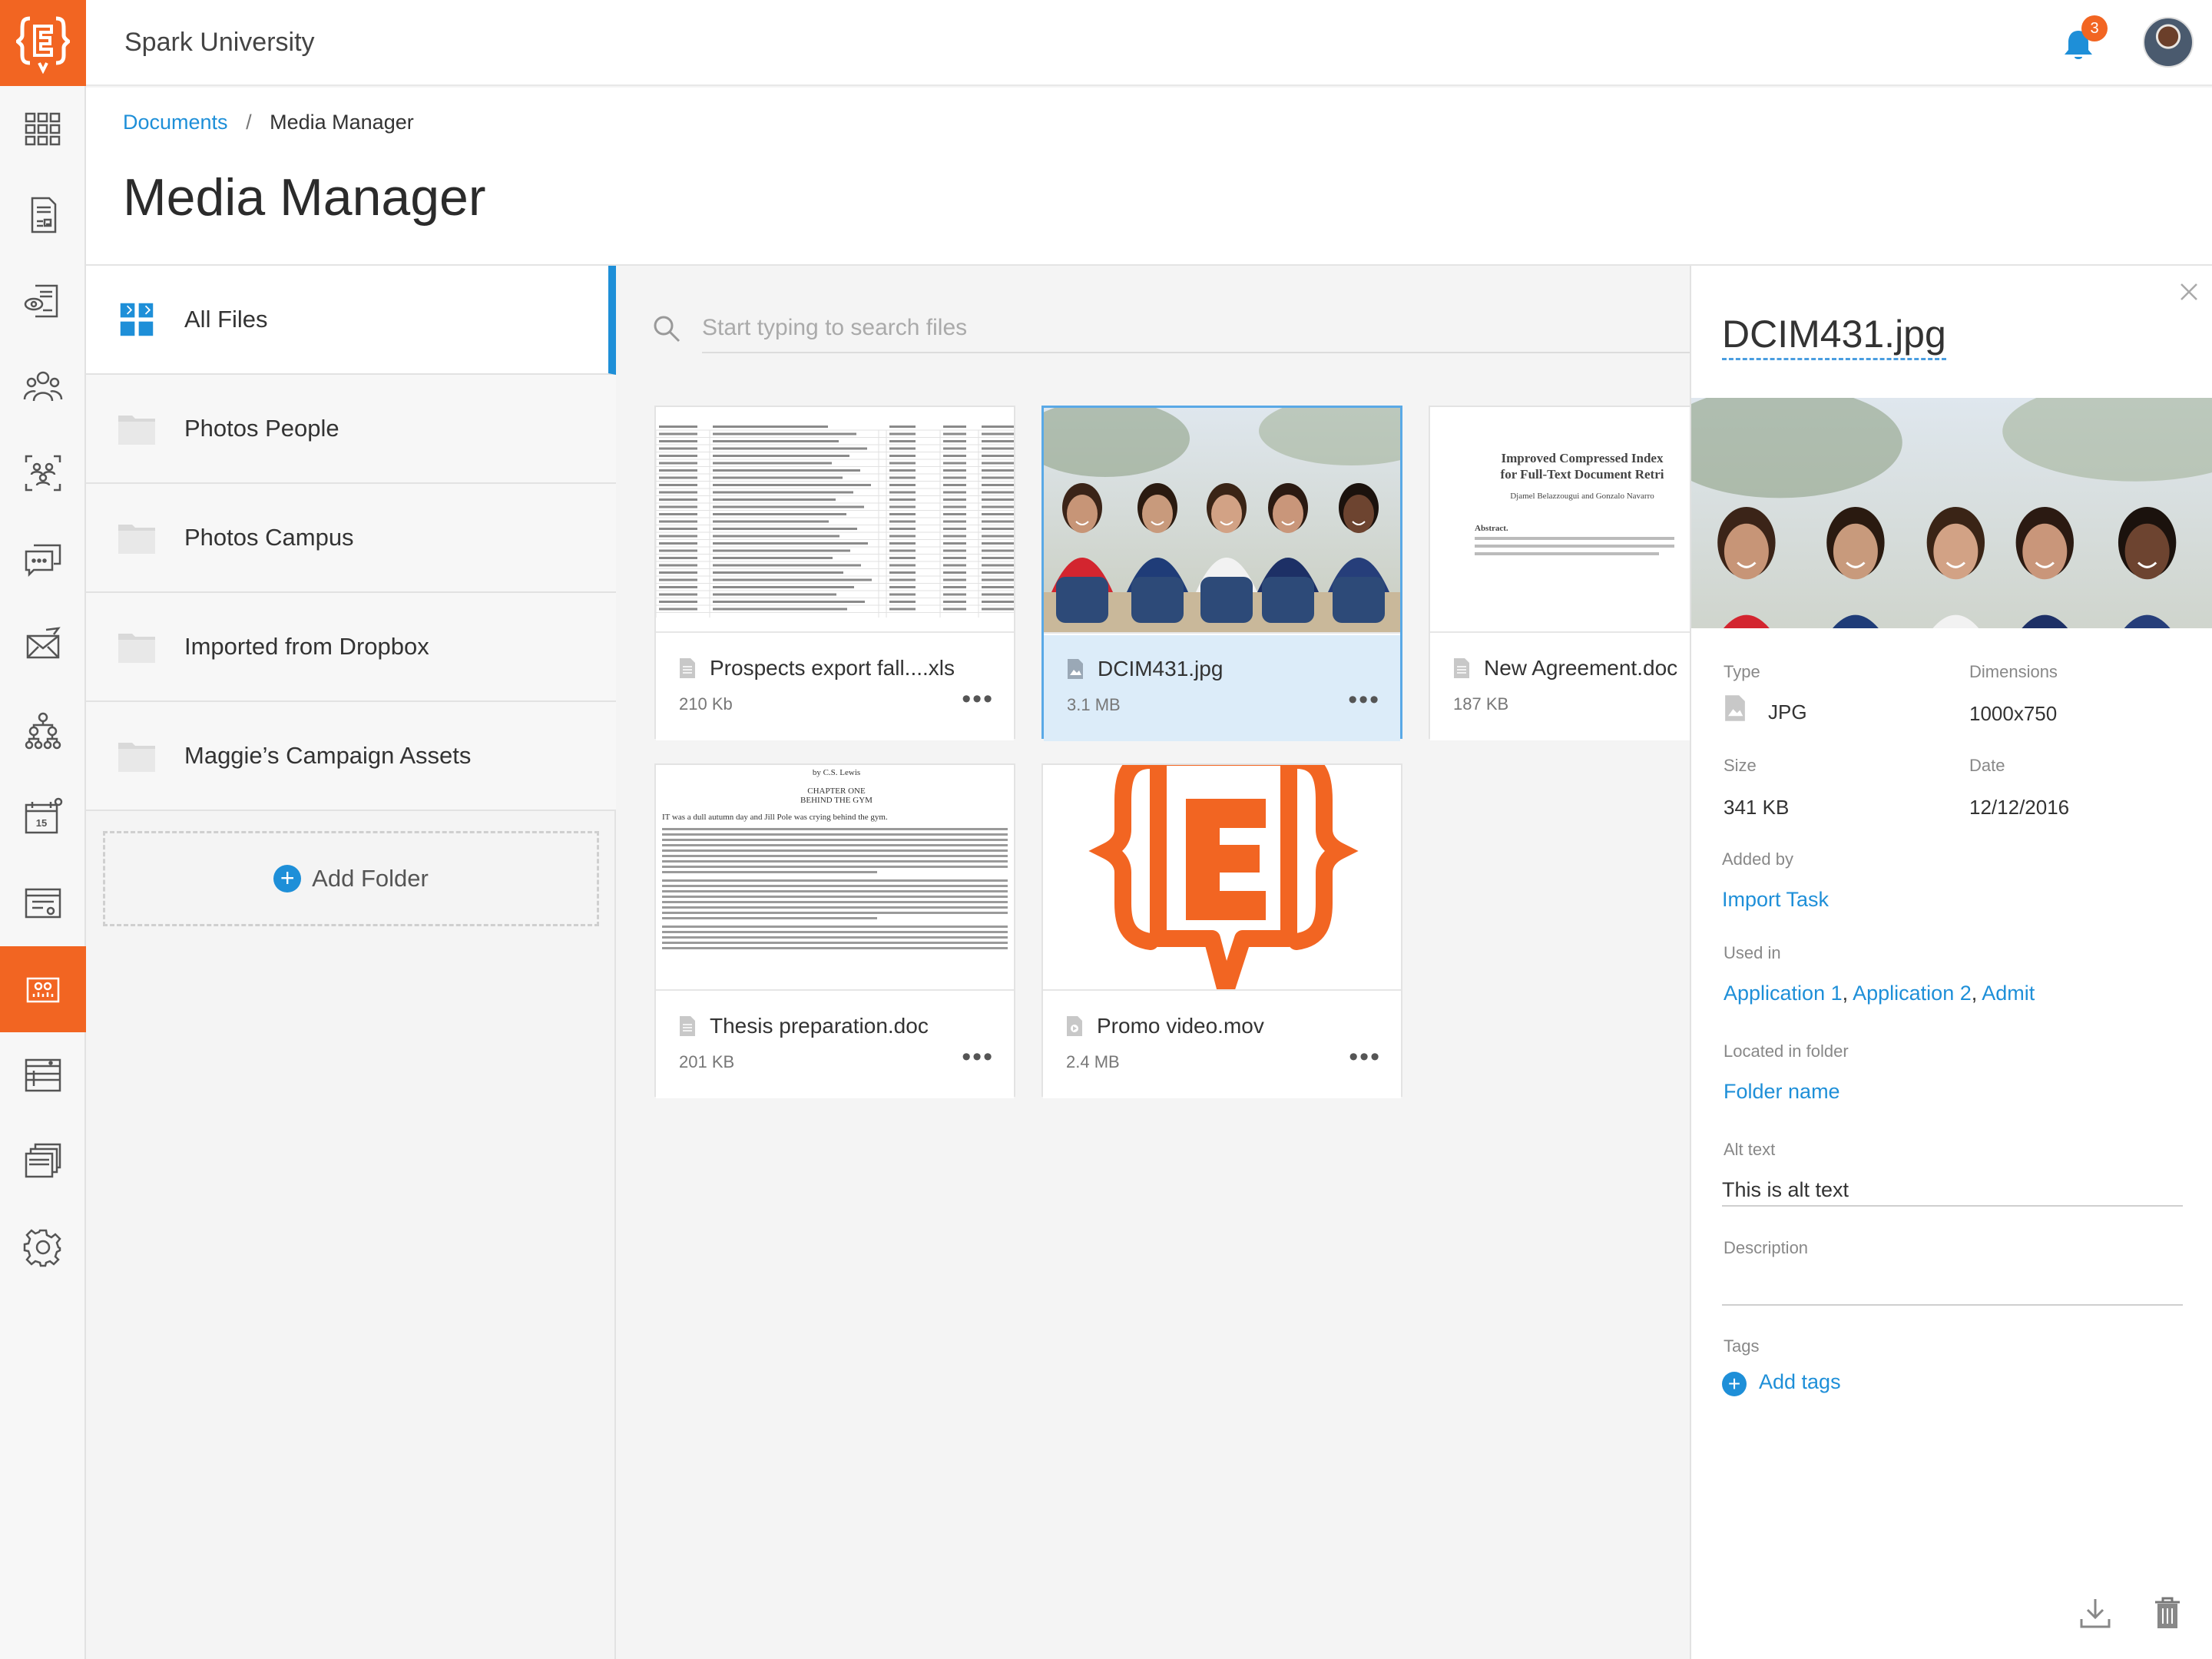 The image size is (2212, 1659). What do you see at coordinates (43, 559) in the screenshot?
I see `rail-messages` at bounding box center [43, 559].